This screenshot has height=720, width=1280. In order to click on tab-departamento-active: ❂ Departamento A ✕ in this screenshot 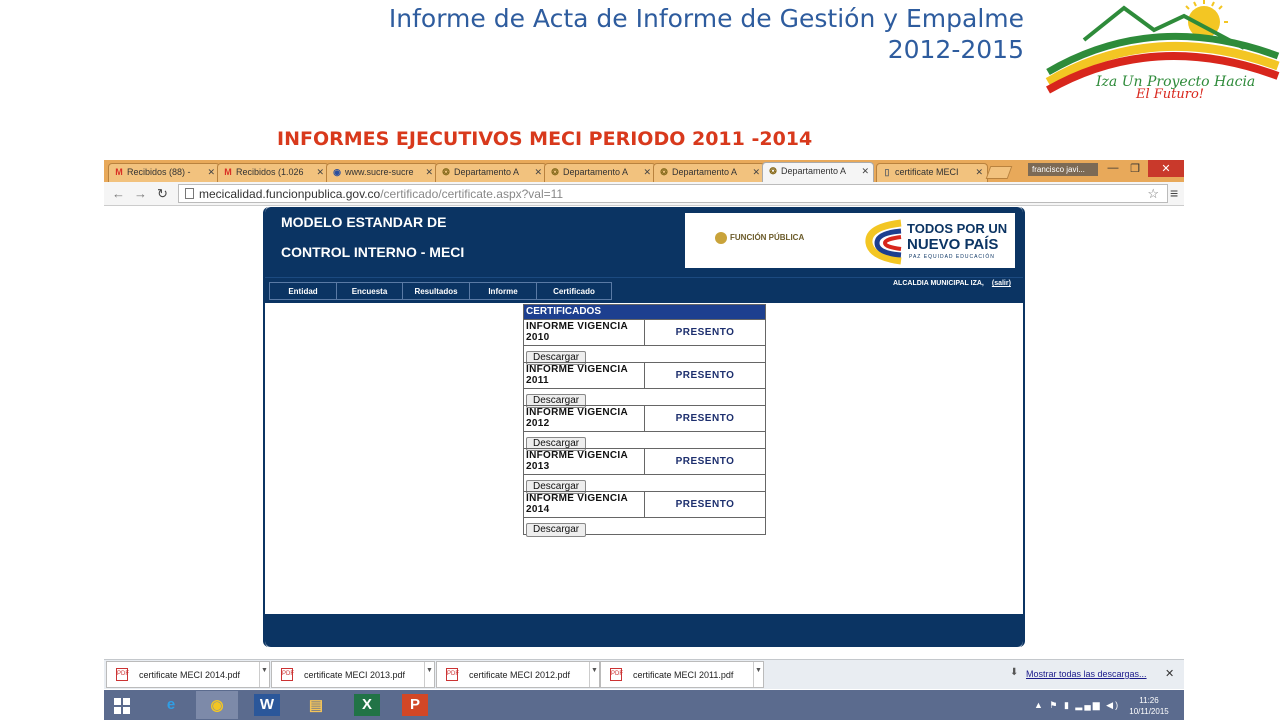, I will do `click(818, 172)`.